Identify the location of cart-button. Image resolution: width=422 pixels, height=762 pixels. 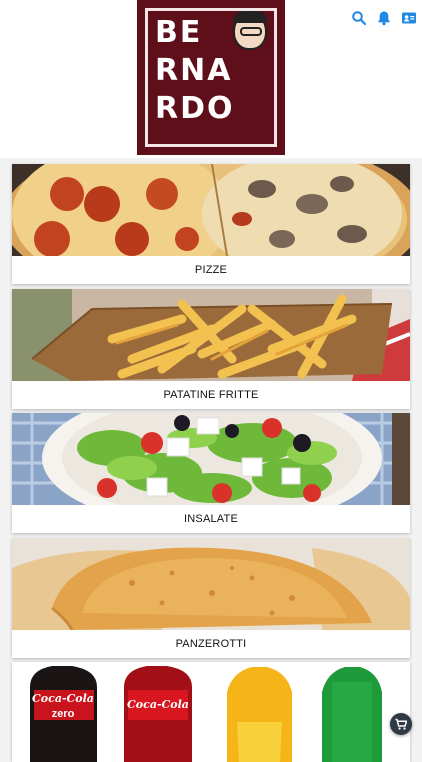
(401, 724).